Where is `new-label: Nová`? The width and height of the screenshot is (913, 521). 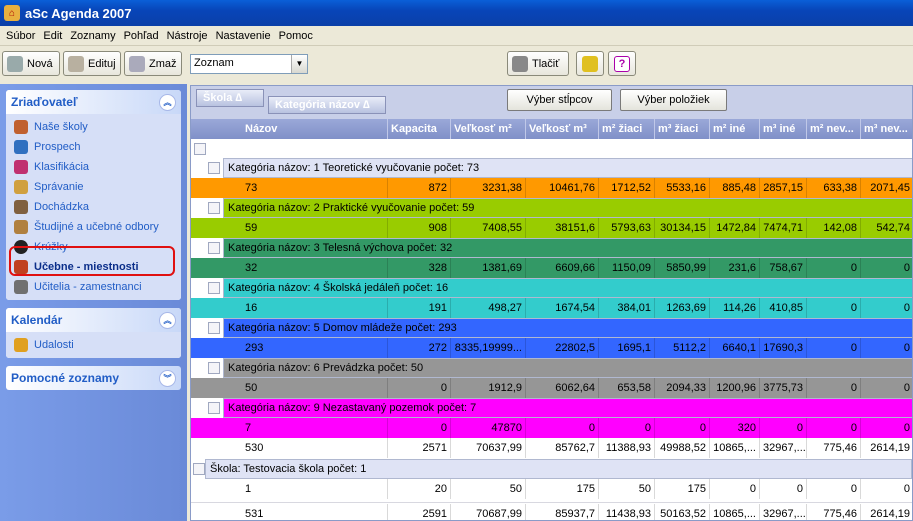
new-label: Nová is located at coordinates (40, 63).